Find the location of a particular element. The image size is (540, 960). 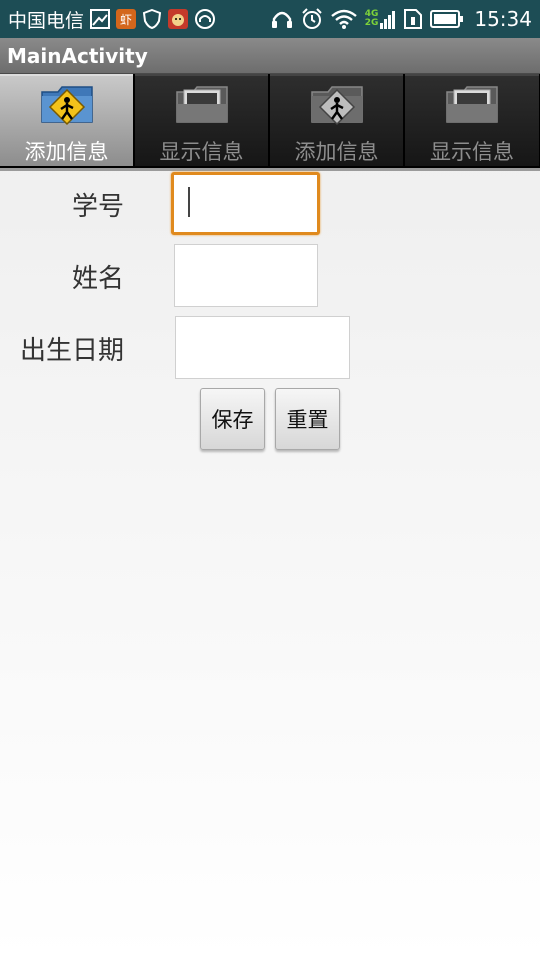

status-right: 4G 2G 15:34 is located at coordinates (401, 19).